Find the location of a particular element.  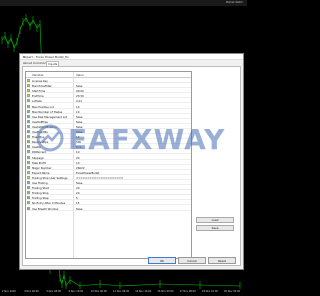

dialog-title-bar: Expert - Forex Power Bullet_fix × is located at coordinates (131, 57).